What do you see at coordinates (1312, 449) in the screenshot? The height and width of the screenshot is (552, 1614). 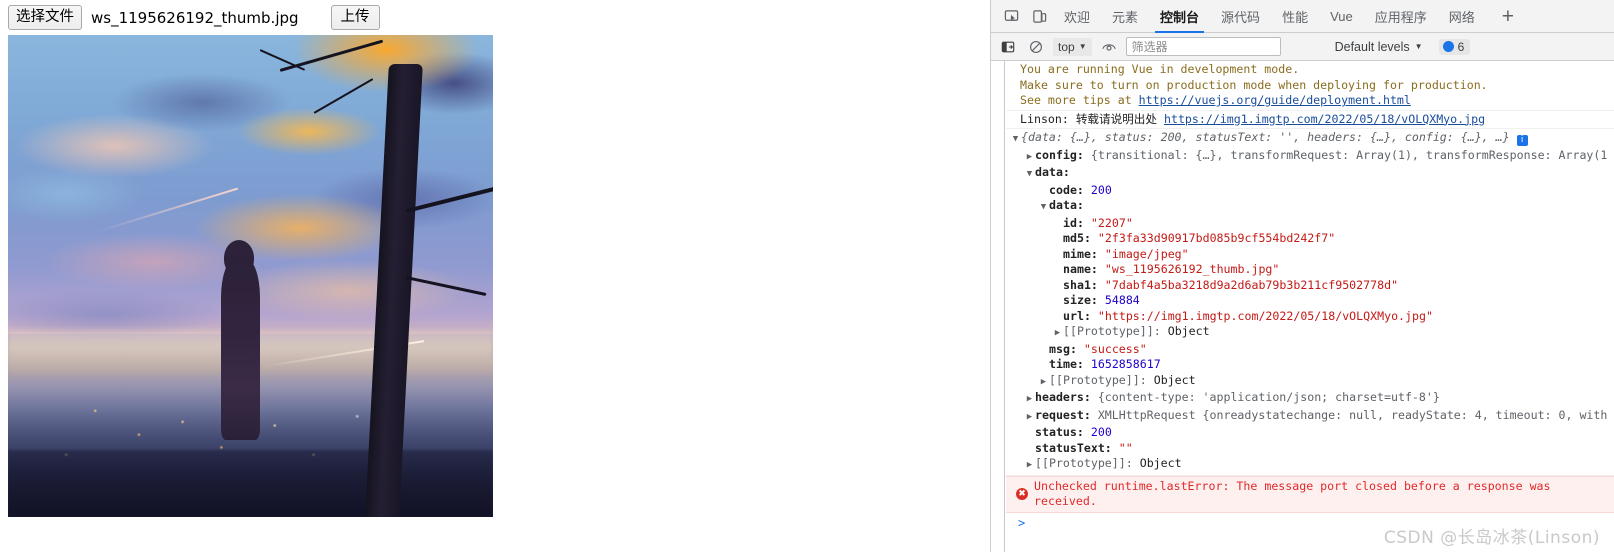 I see `object-tree-row: statusText: ""` at bounding box center [1312, 449].